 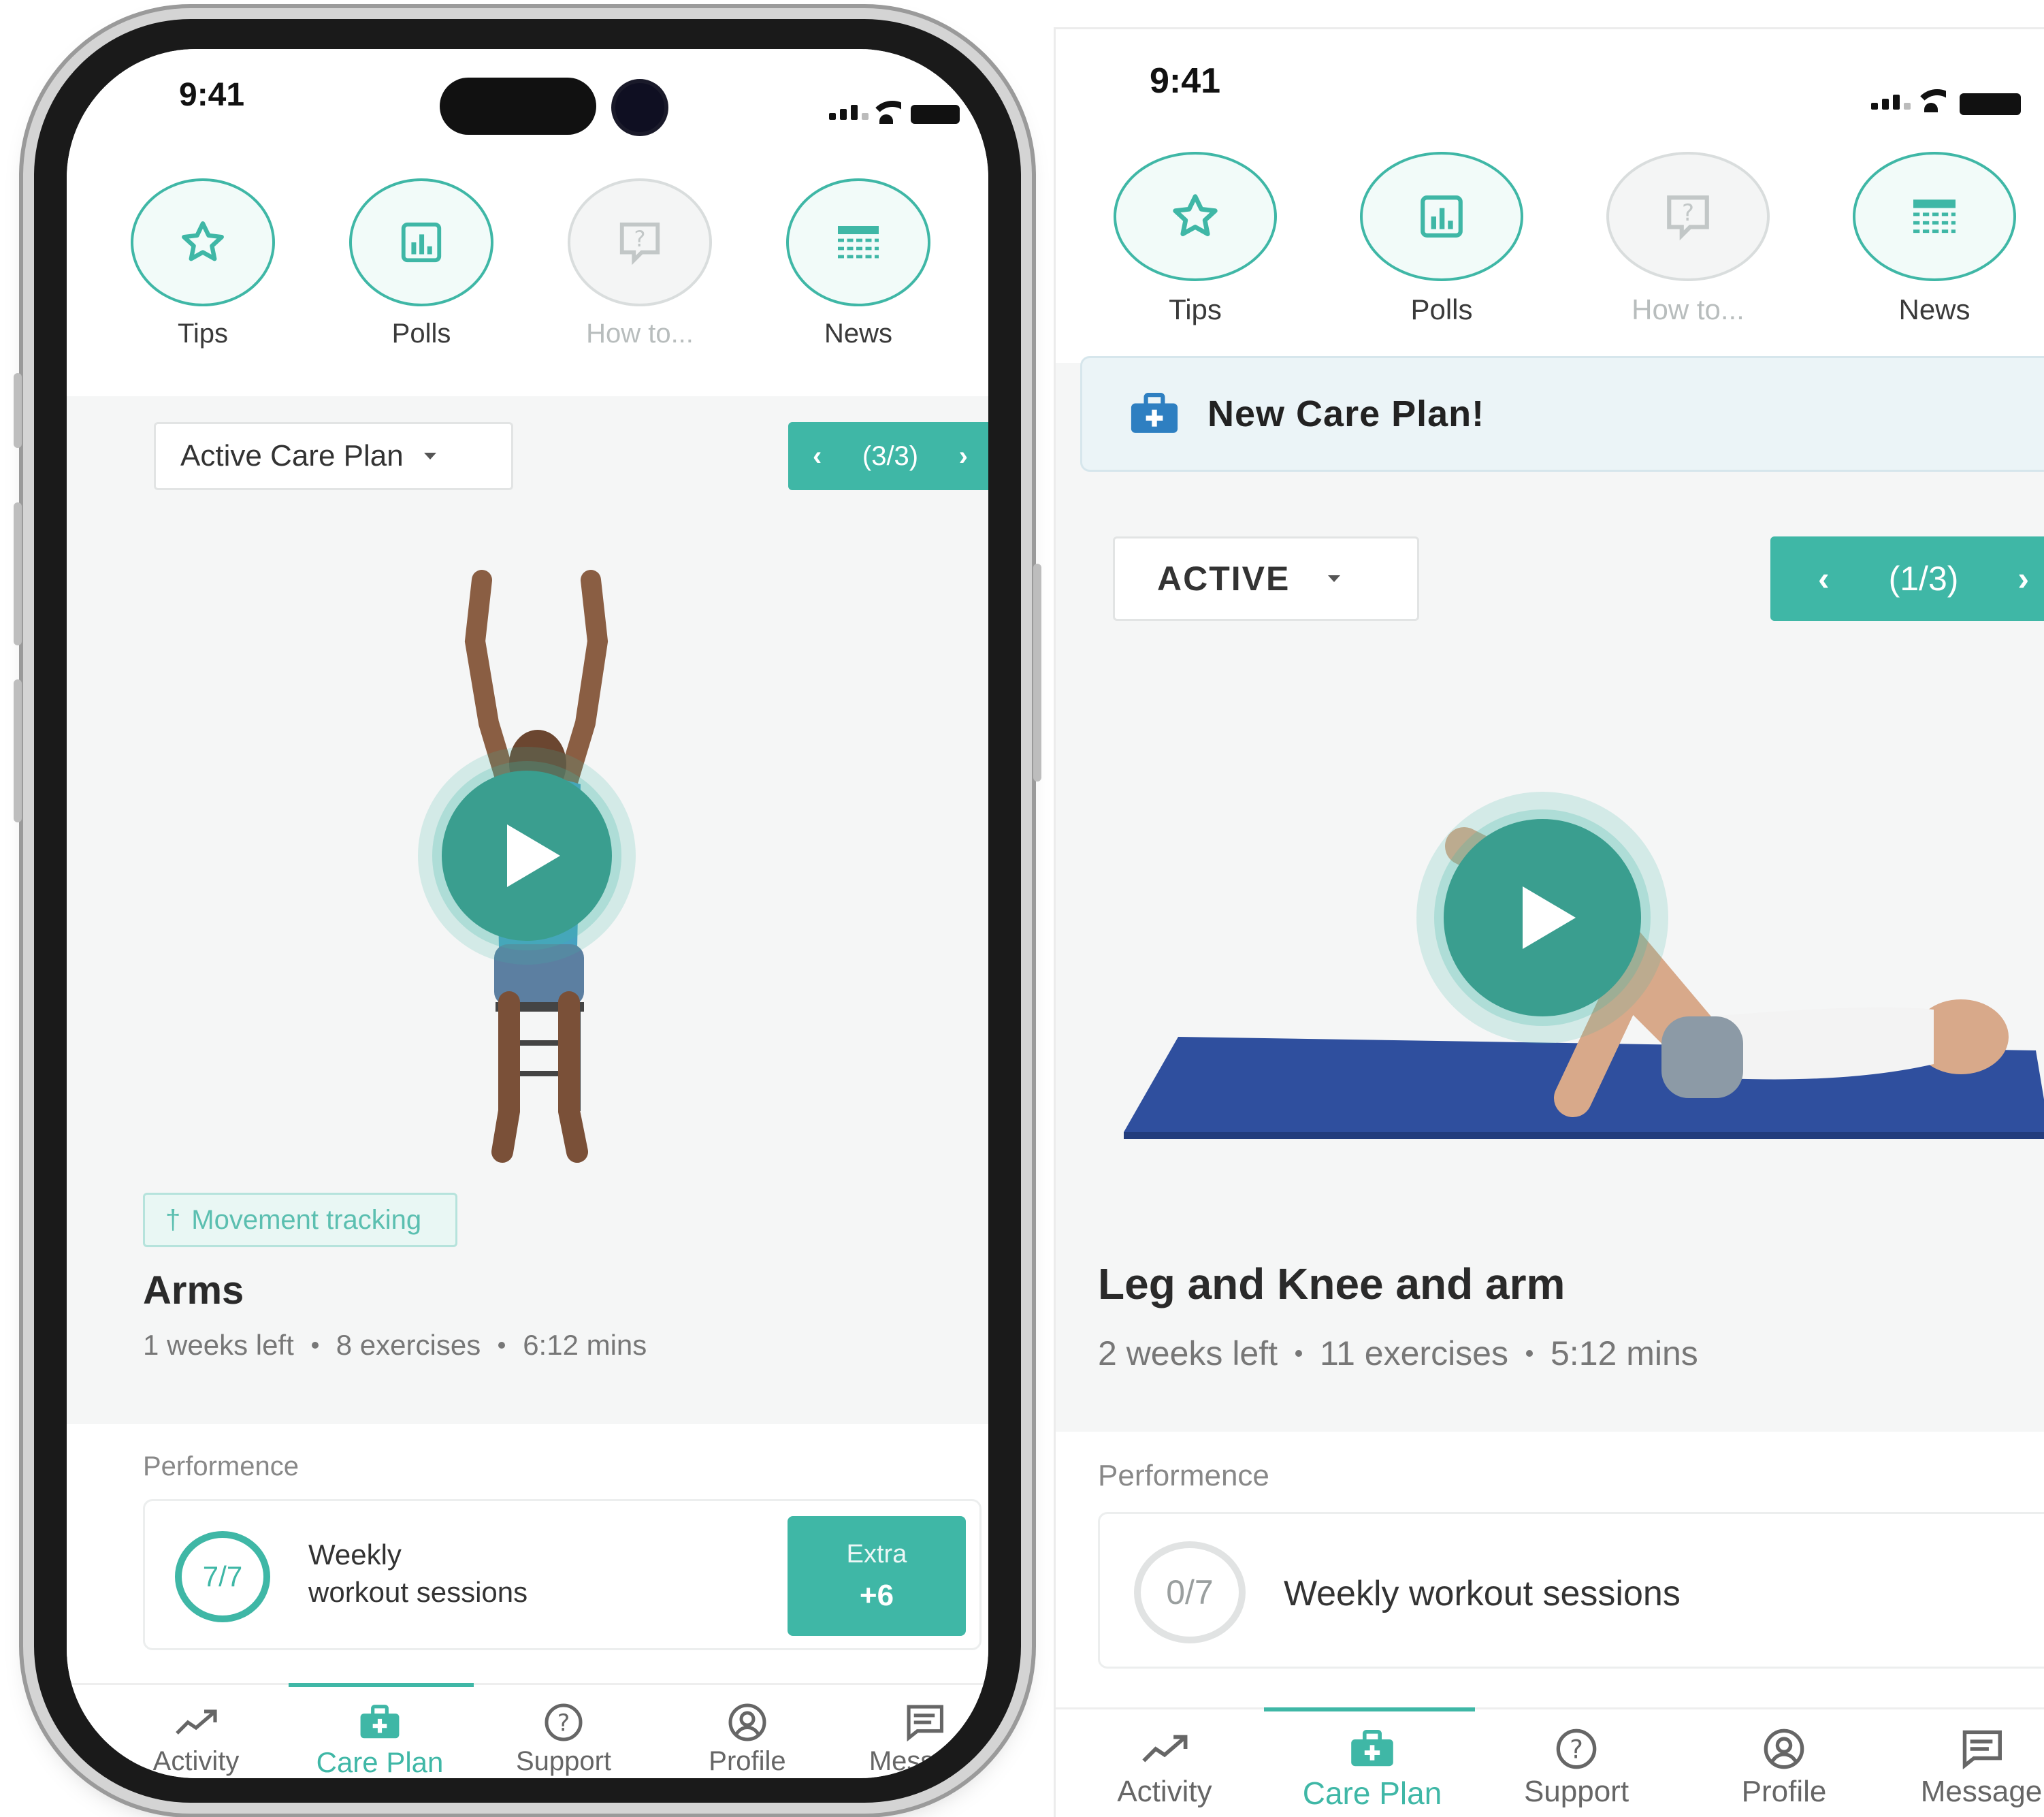 What do you see at coordinates (1372, 1793) in the screenshot?
I see `tab-label: Care Plan` at bounding box center [1372, 1793].